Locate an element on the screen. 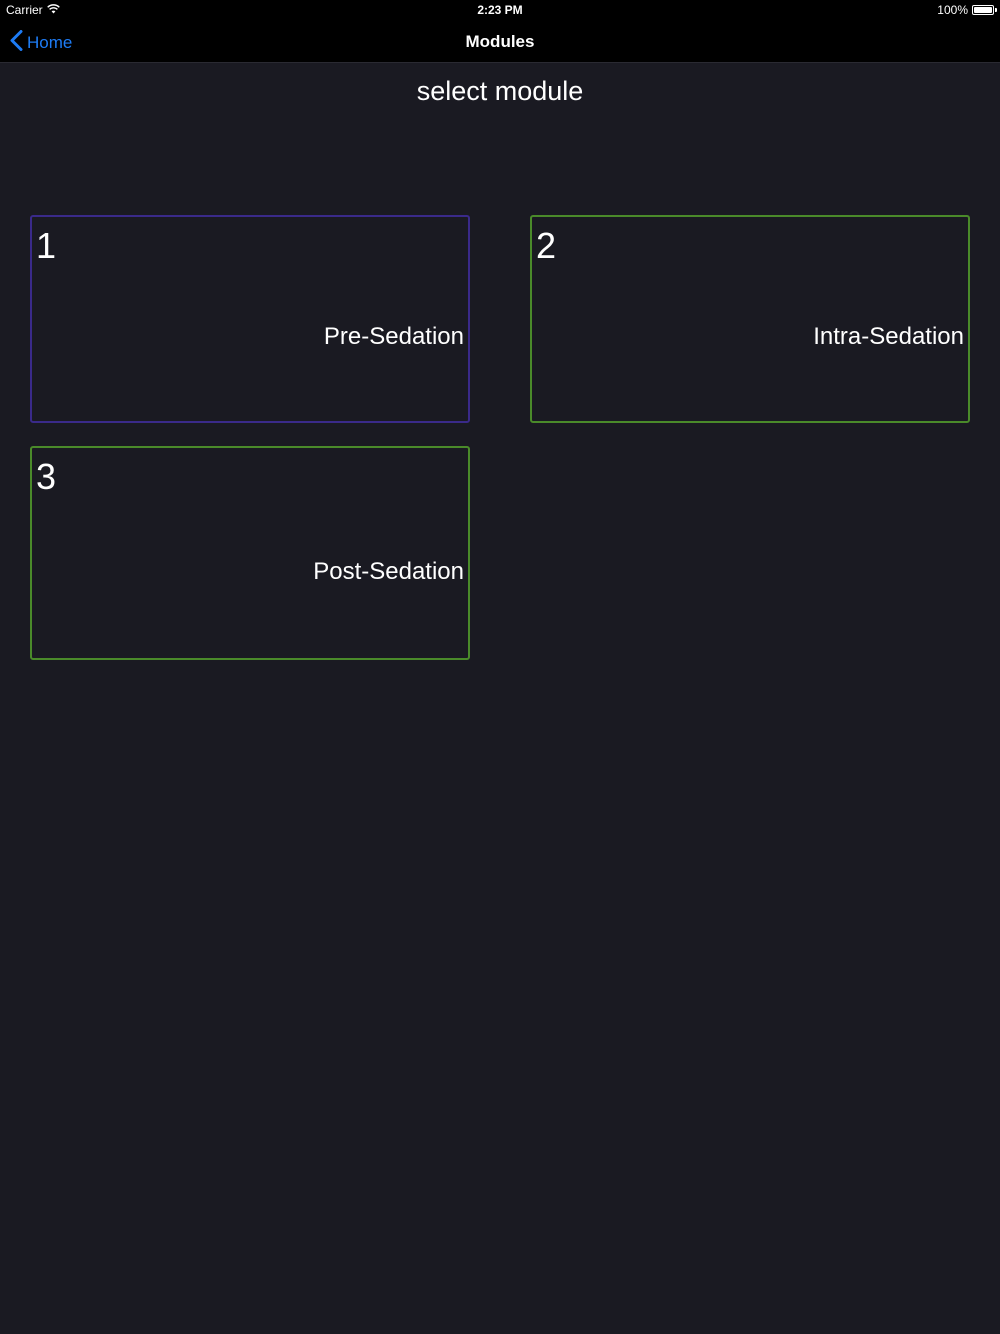 This screenshot has width=1000, height=1334. module-label: Intra-Sedation is located at coordinates (888, 336).